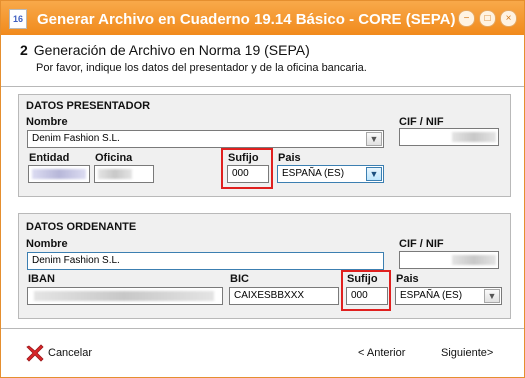  I want to click on ordenante-pais-select: ESPAÑA (ES) ▼, so click(448, 296).